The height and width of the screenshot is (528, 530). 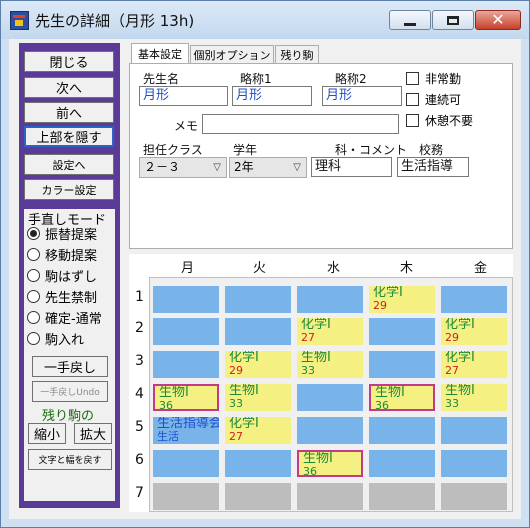 What do you see at coordinates (139, 297) in the screenshot?
I see `period-label: 1` at bounding box center [139, 297].